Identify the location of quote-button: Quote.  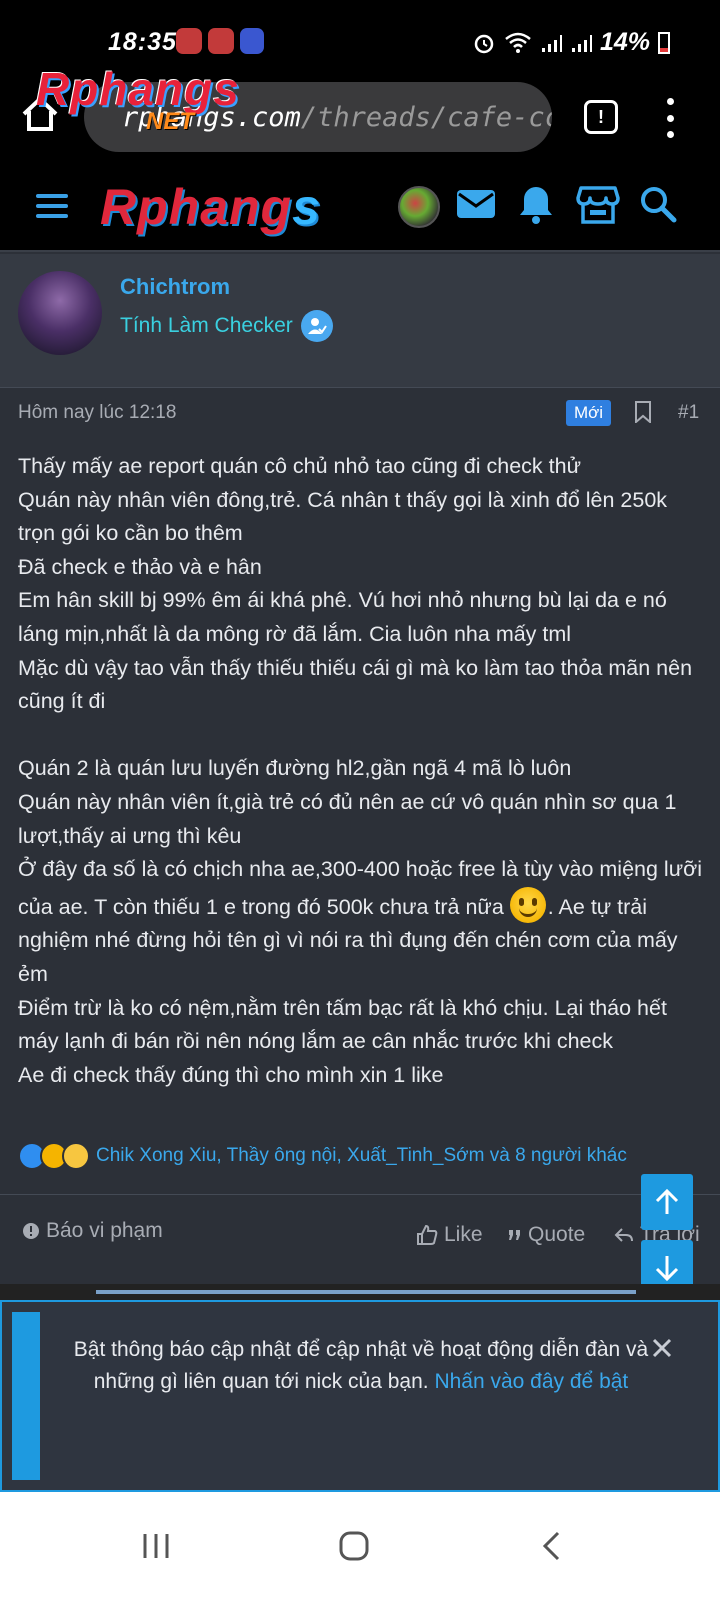
(546, 1235).